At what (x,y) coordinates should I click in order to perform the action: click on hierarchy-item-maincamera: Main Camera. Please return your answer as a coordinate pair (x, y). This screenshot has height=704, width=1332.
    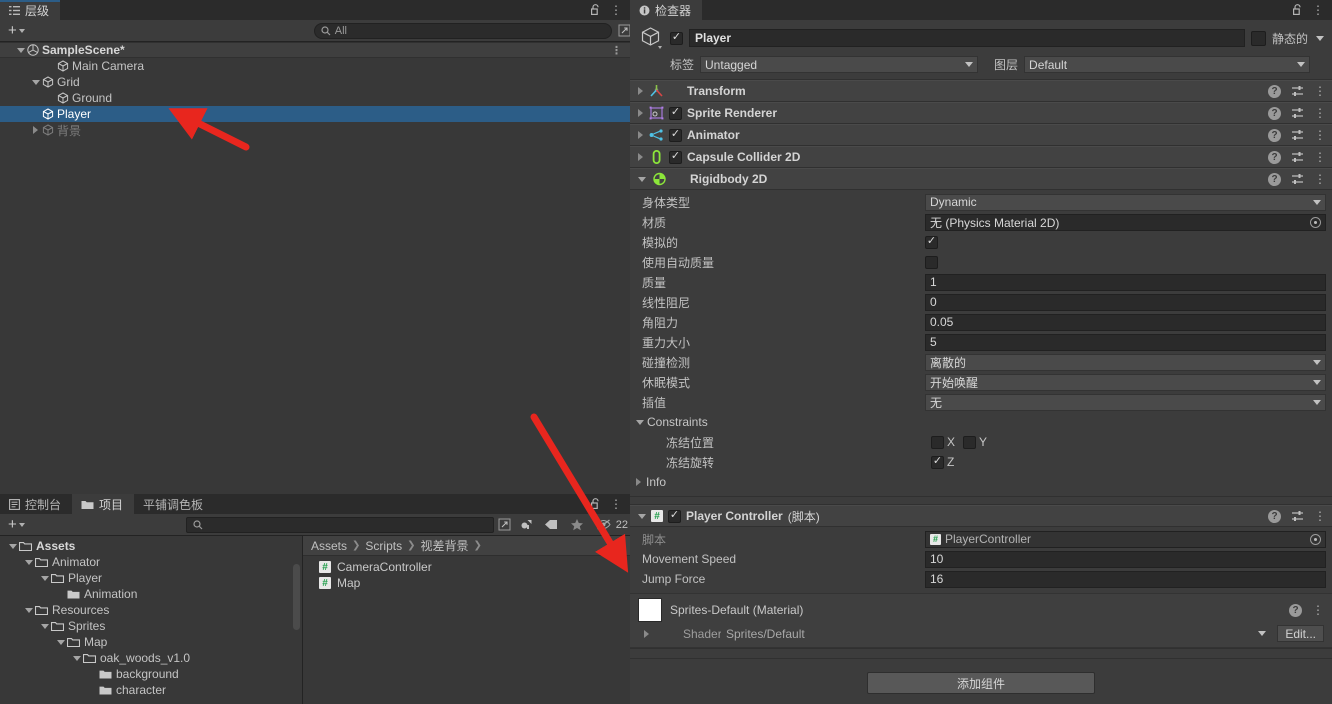
    Looking at the image, I should click on (315, 66).